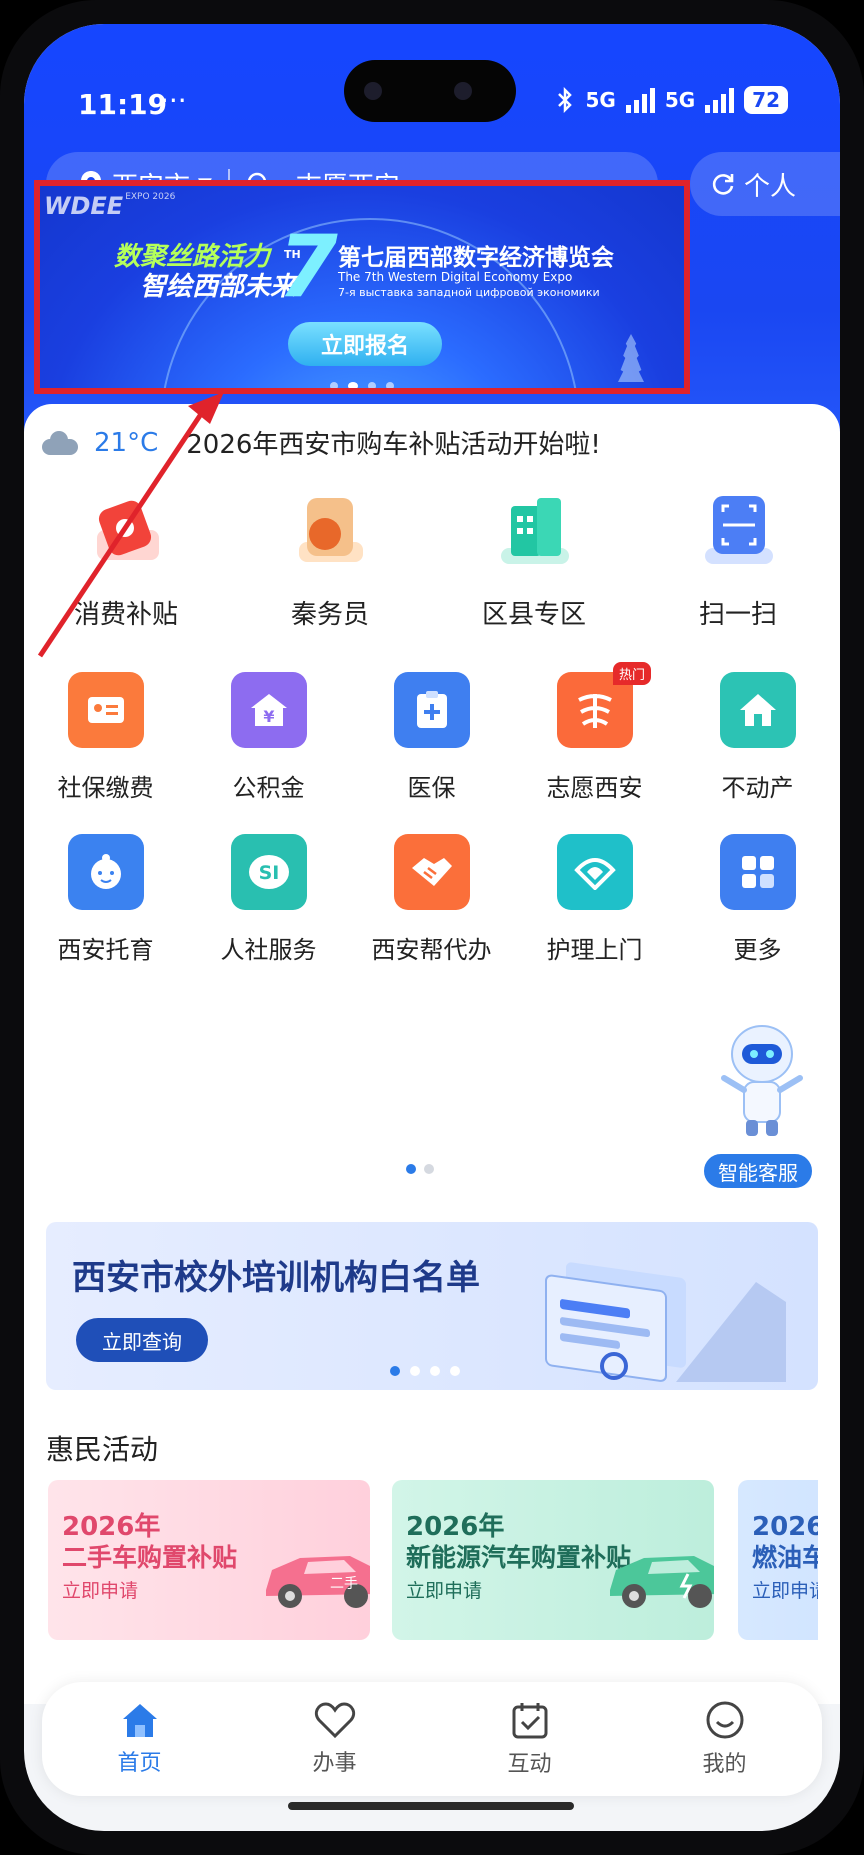 This screenshot has width=864, height=1855. I want to click on section-title-activities: 惠民活动, so click(102, 1449).